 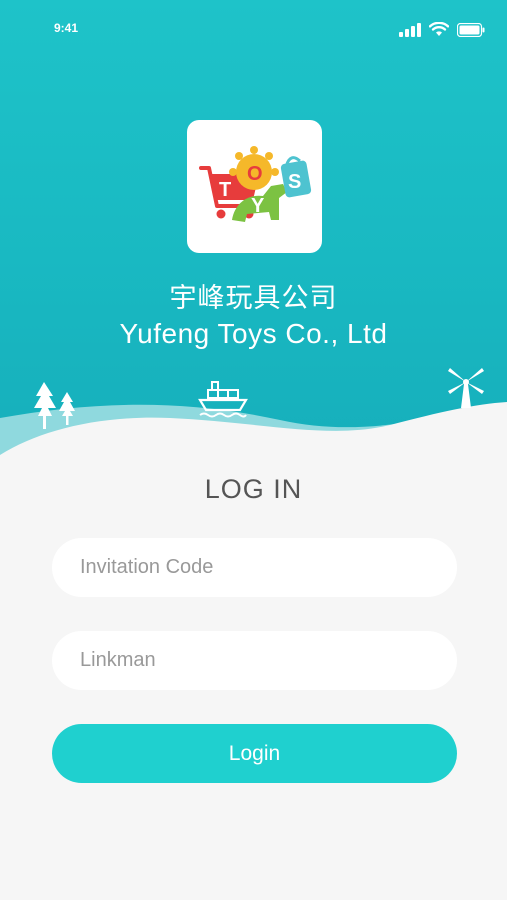 I want to click on company-name-chinese: 宇峰玩具公司, so click(x=253, y=298).